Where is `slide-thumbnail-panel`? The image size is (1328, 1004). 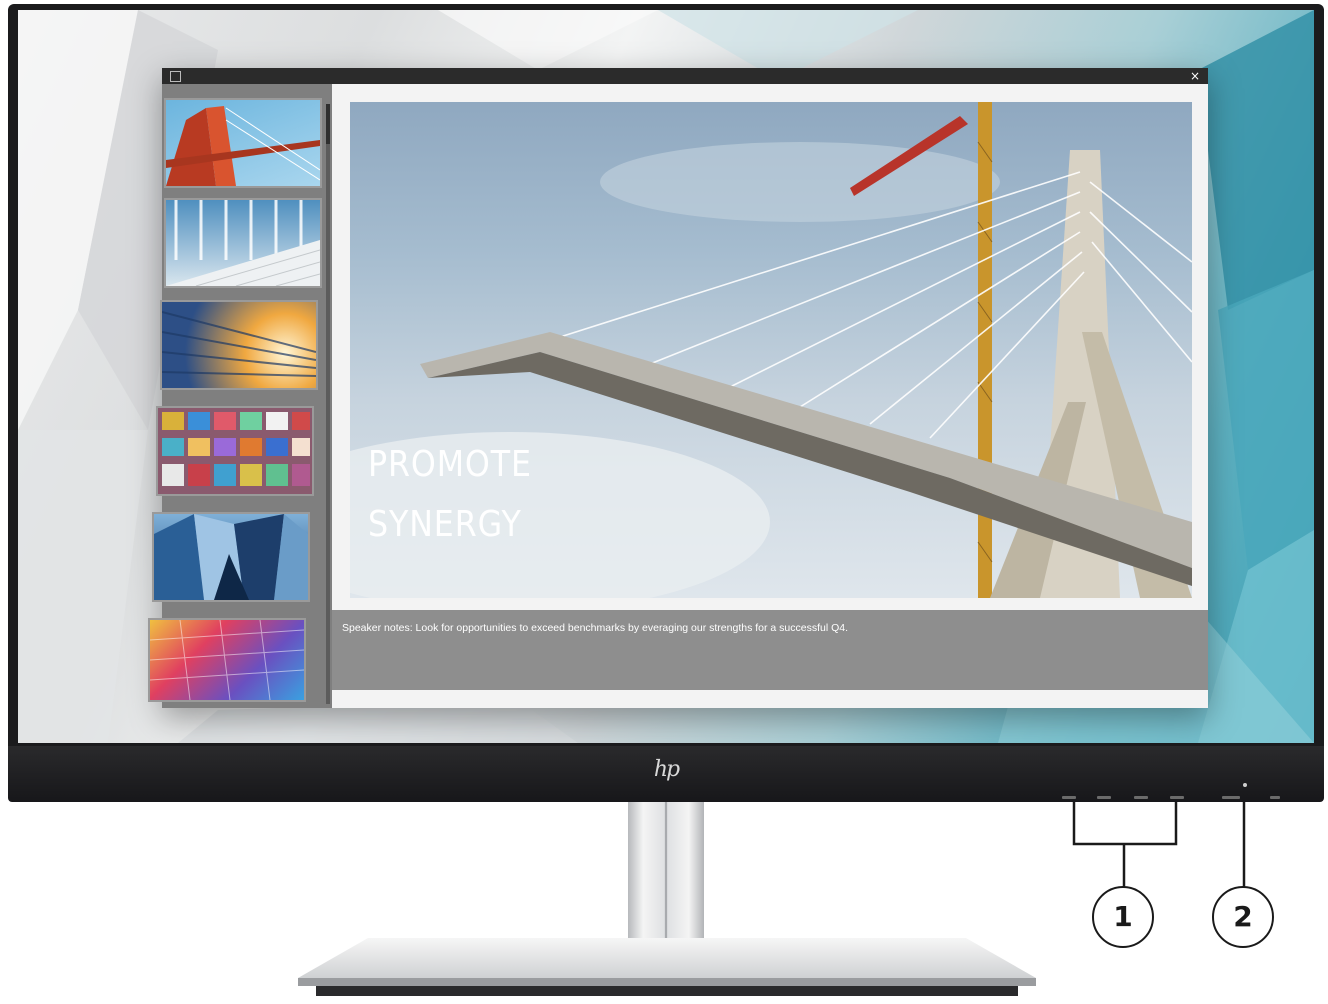 slide-thumbnail-panel is located at coordinates (240, 396).